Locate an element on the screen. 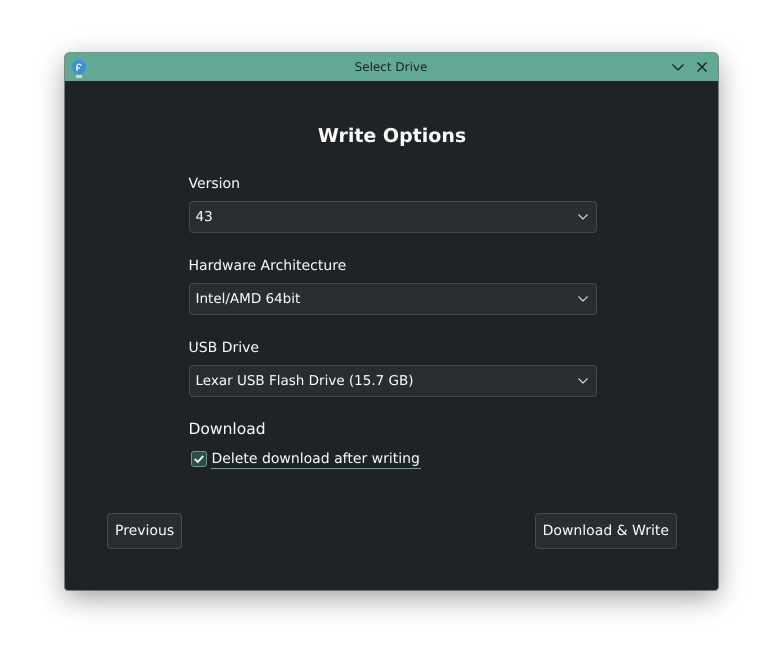  action-button: Download & Write is located at coordinates (605, 531).